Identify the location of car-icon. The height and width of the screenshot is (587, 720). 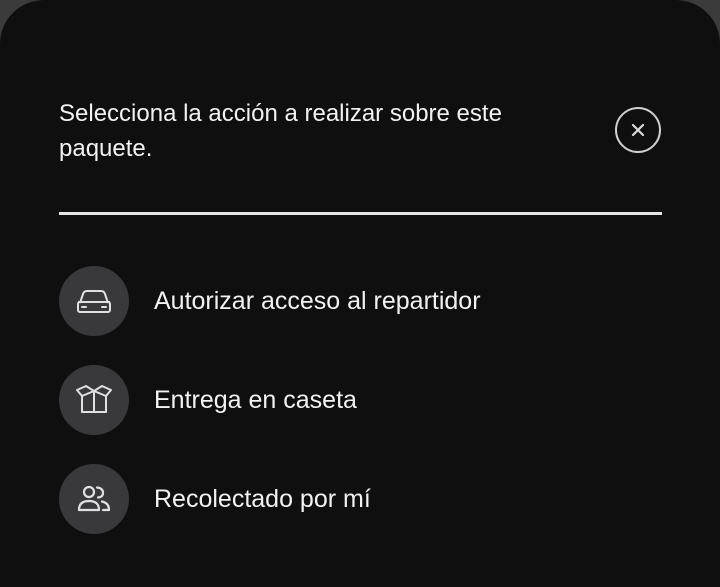
(94, 301).